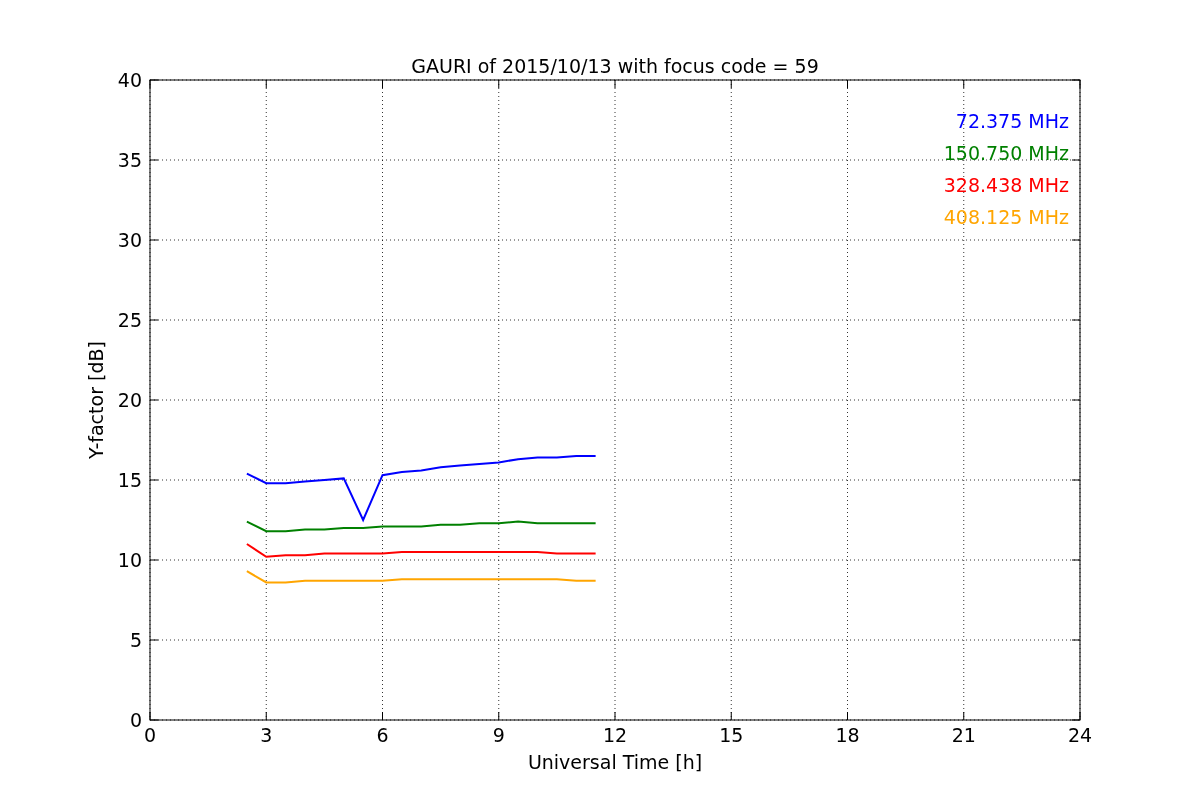 This screenshot has width=1200, height=800. What do you see at coordinates (382, 735) in the screenshot?
I see `x-tick-label: 6` at bounding box center [382, 735].